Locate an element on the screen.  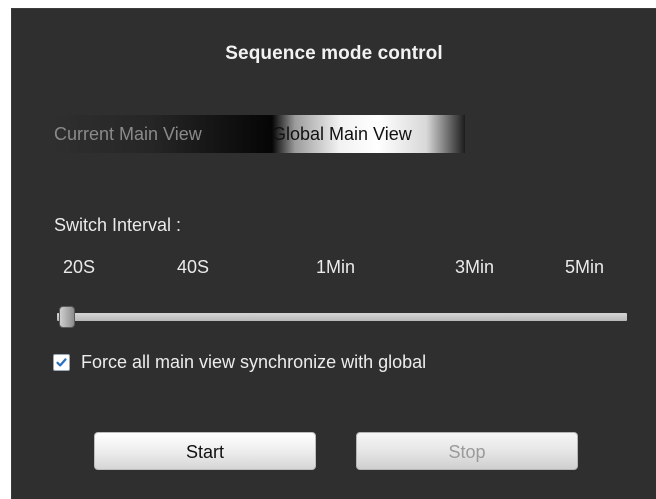
tab-global-main-view: Global Main View is located at coordinates (368, 134).